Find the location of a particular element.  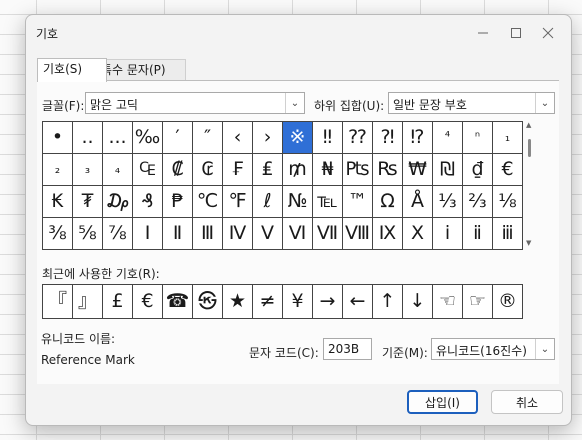

recent-symbol-cell: ㉿ is located at coordinates (208, 302).